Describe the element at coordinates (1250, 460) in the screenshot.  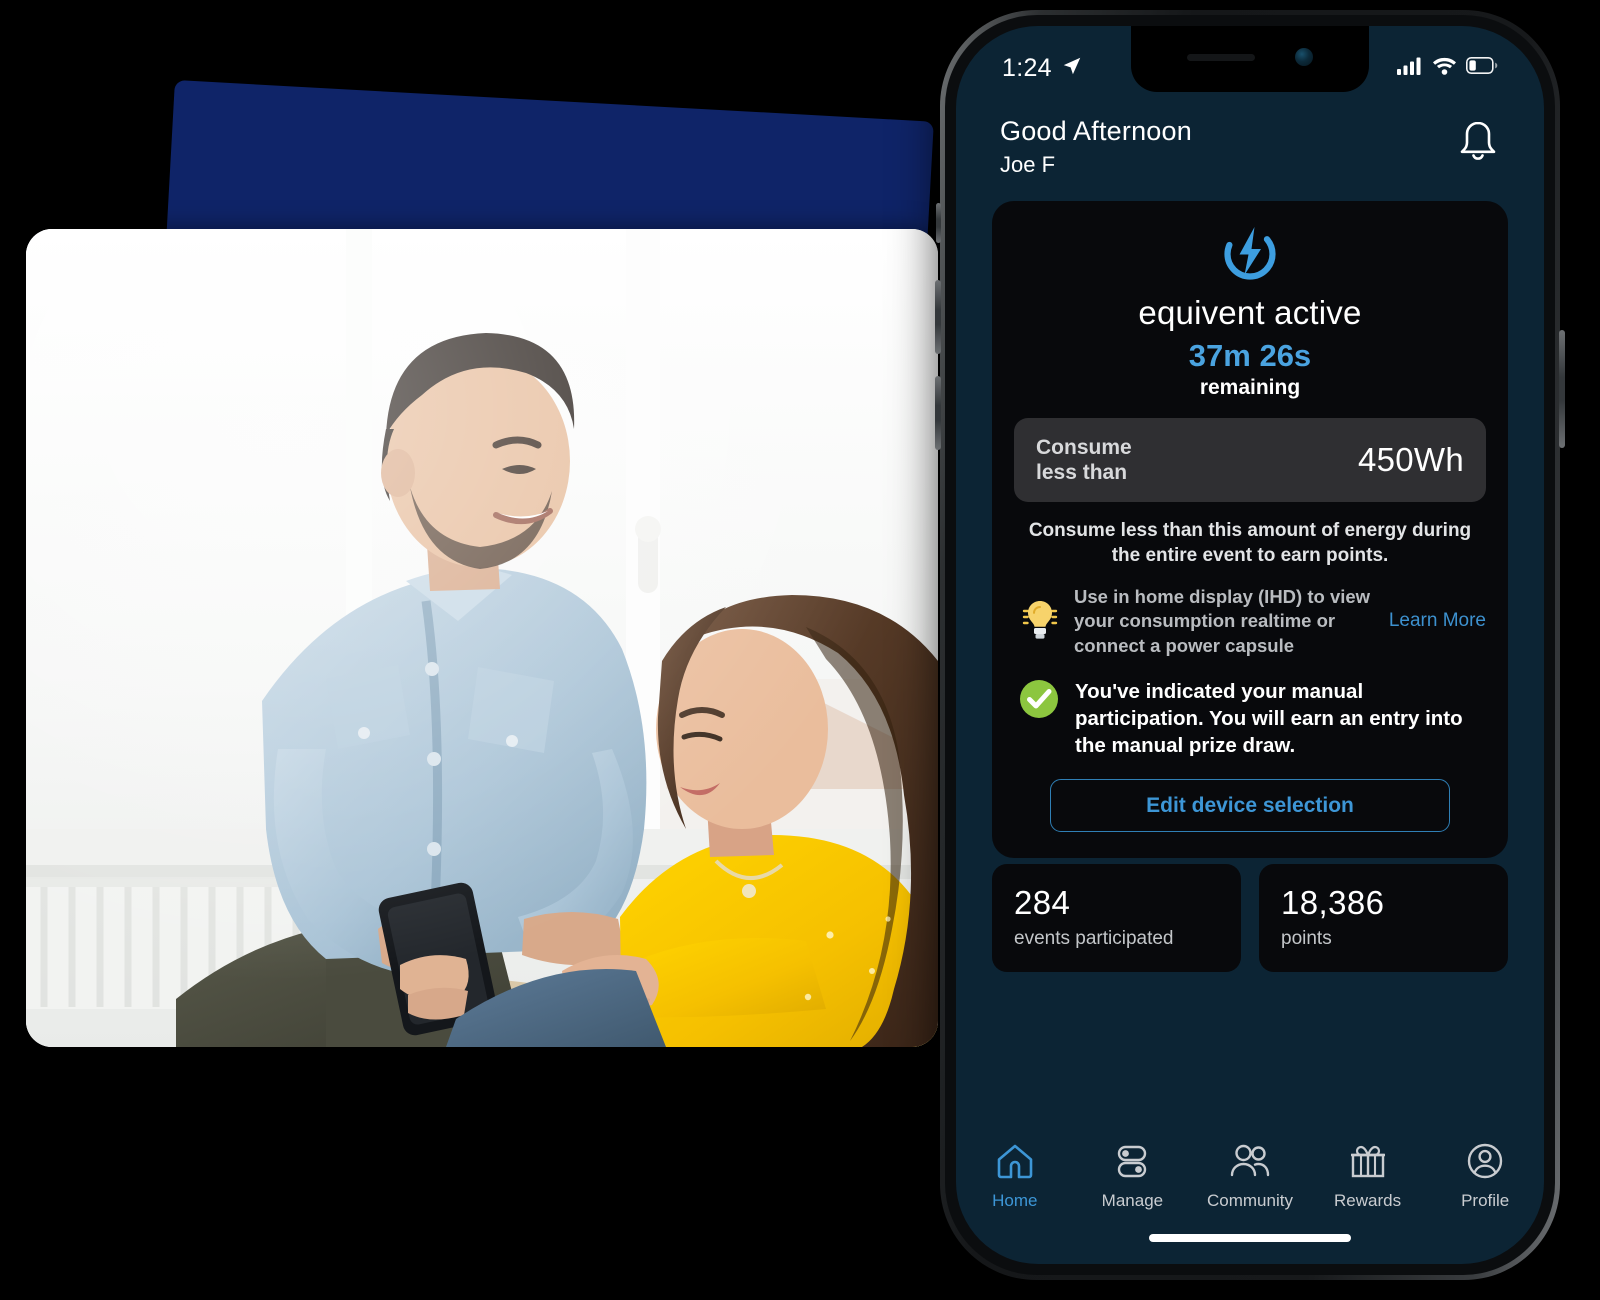
I see `consume-threshold-row: Consume less than 450Wh` at that location.